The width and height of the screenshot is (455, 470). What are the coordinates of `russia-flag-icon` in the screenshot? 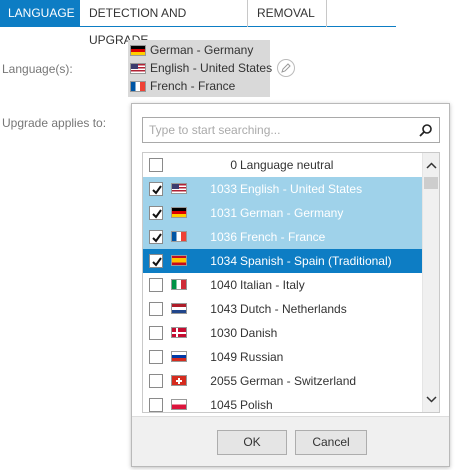 It's located at (179, 356).